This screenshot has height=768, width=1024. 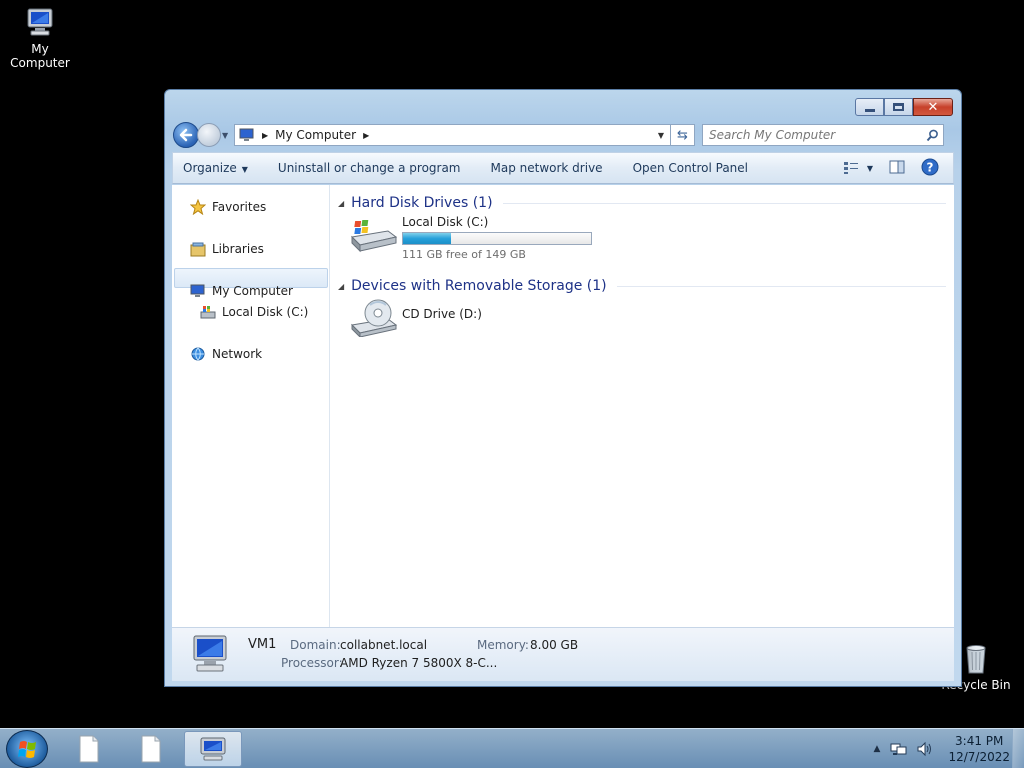 I want to click on back-button, so click(x=186, y=135).